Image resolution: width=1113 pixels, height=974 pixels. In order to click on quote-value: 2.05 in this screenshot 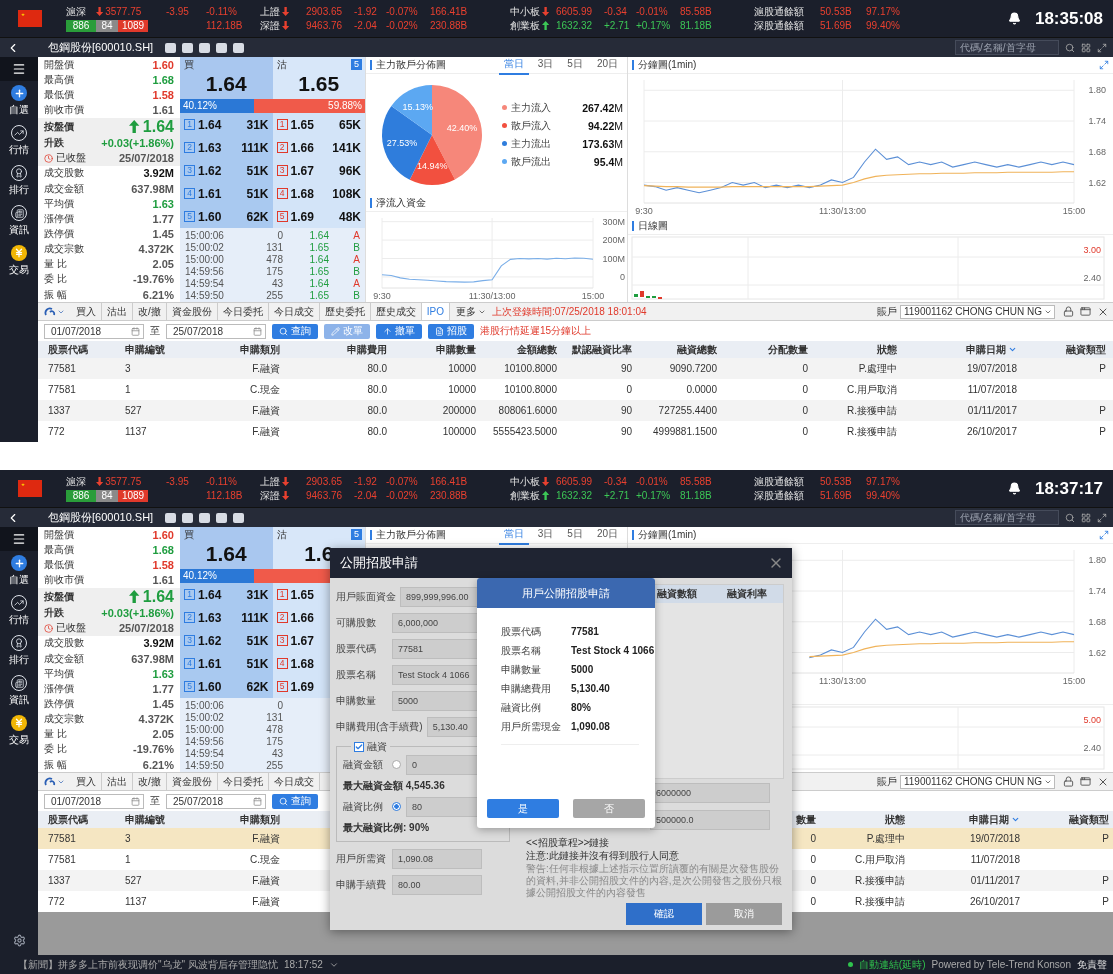, I will do `click(163, 734)`.